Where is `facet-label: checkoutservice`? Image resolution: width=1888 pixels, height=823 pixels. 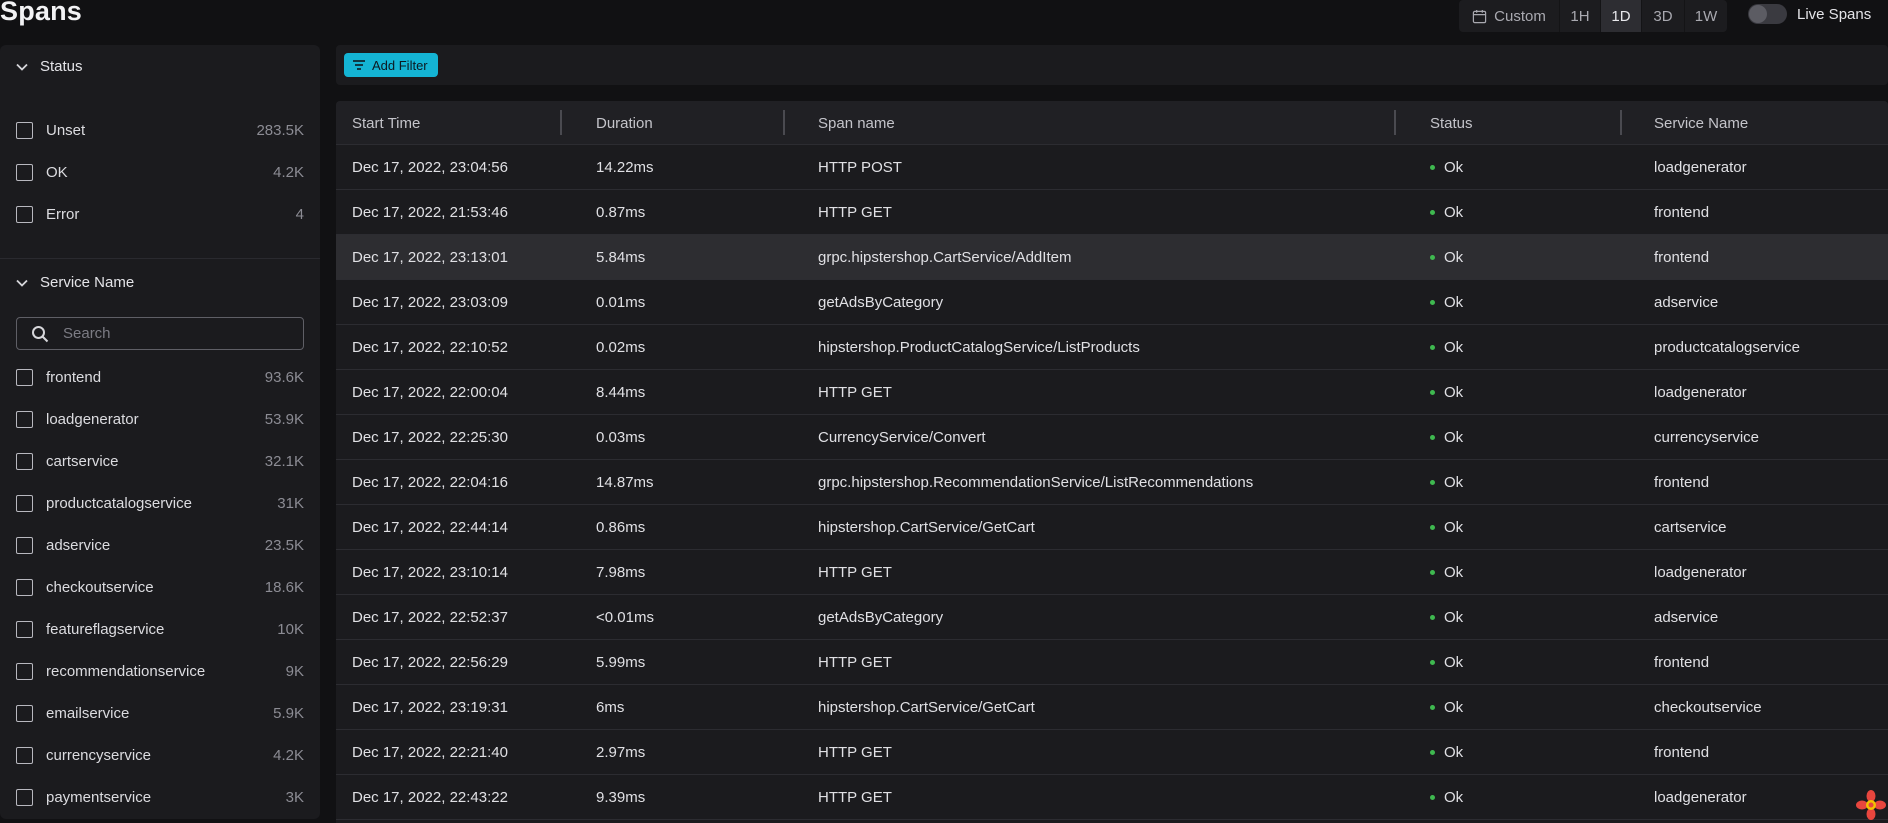
facet-label: checkoutservice is located at coordinates (100, 587).